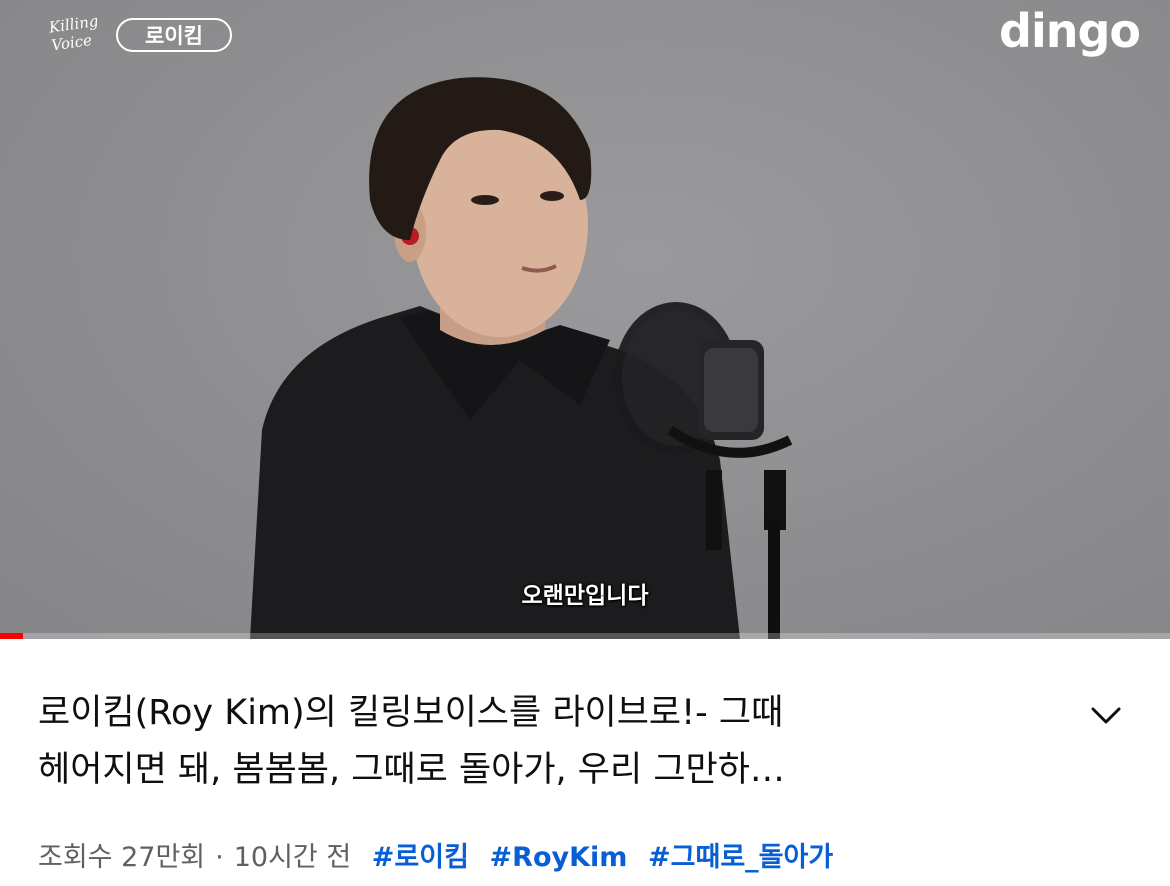  I want to click on view-count: 조회수 27만회, so click(122, 857).